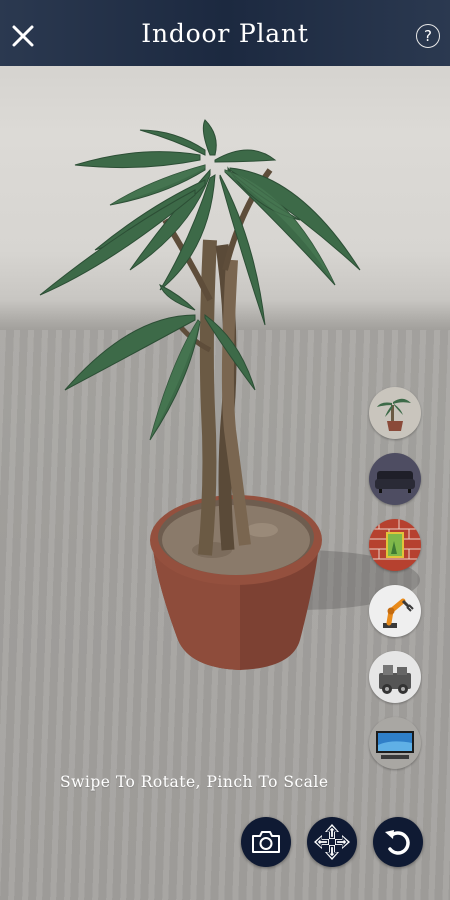 This screenshot has width=450, height=900. What do you see at coordinates (23, 36) in the screenshot?
I see `close-icon` at bounding box center [23, 36].